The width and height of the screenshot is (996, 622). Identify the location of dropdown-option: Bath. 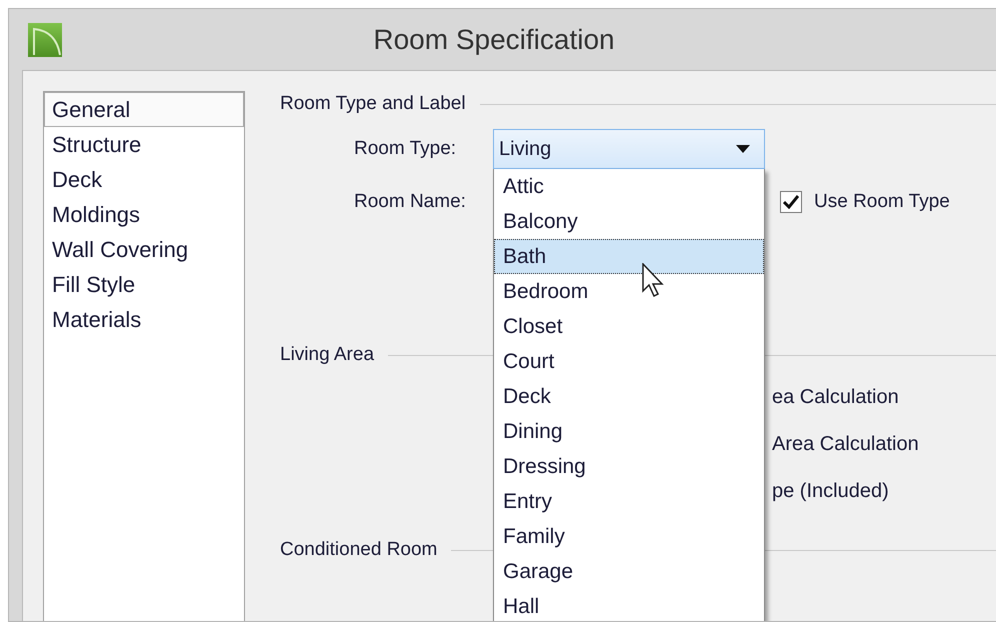
(629, 256).